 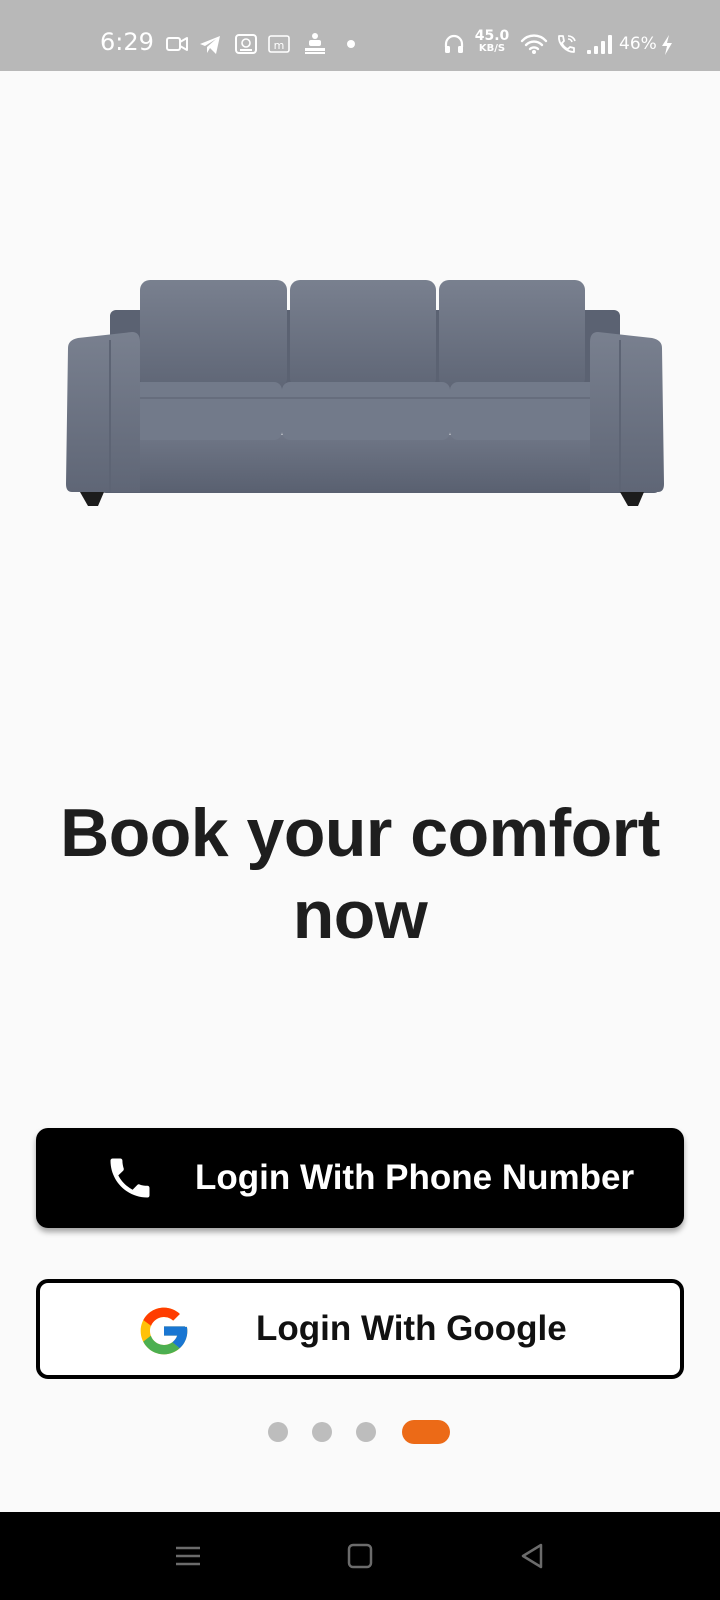 I want to click on network-speed-value: 45.0, so click(x=492, y=36).